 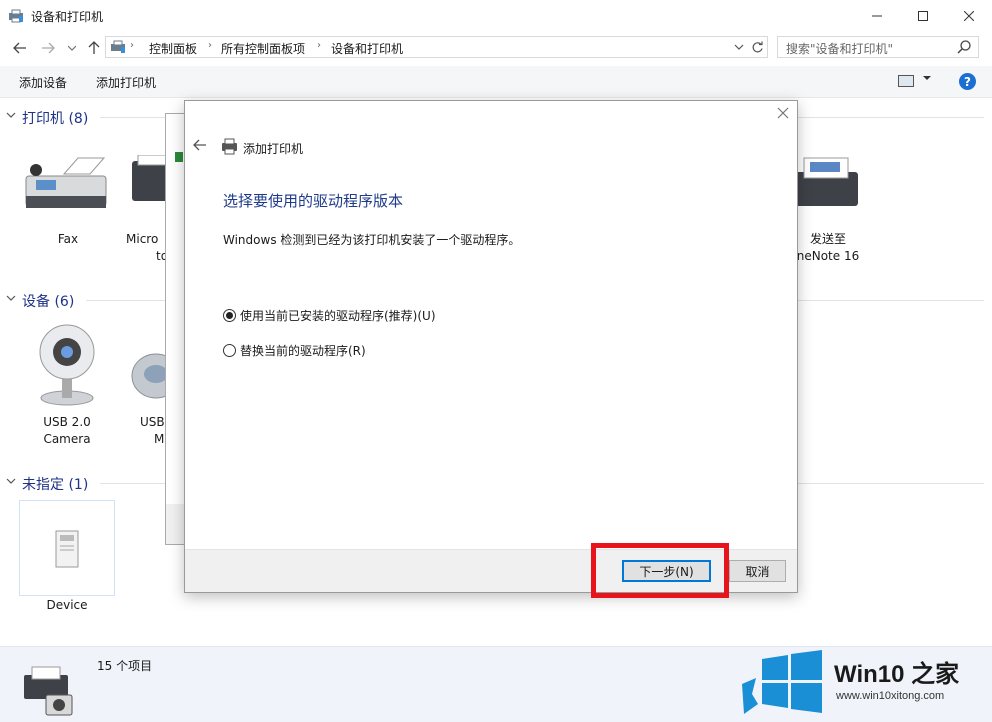 What do you see at coordinates (263, 48) in the screenshot?
I see `breadcrumb-all-items: 所有控制面板项` at bounding box center [263, 48].